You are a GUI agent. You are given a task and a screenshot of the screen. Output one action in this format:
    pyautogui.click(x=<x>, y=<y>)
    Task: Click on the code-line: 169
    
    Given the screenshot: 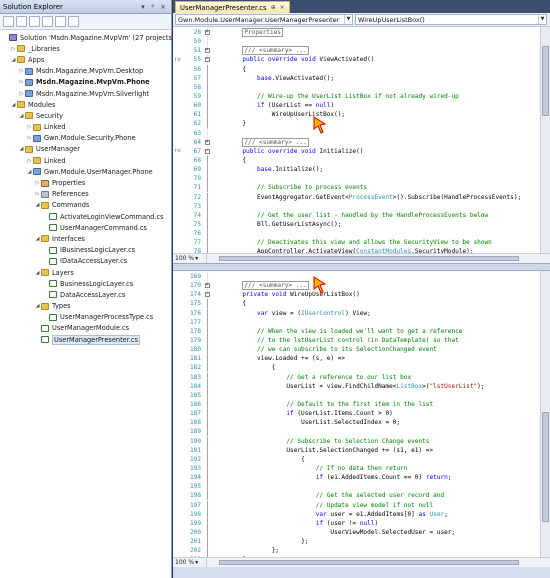 What is the action you would take?
    pyautogui.click(x=356, y=276)
    